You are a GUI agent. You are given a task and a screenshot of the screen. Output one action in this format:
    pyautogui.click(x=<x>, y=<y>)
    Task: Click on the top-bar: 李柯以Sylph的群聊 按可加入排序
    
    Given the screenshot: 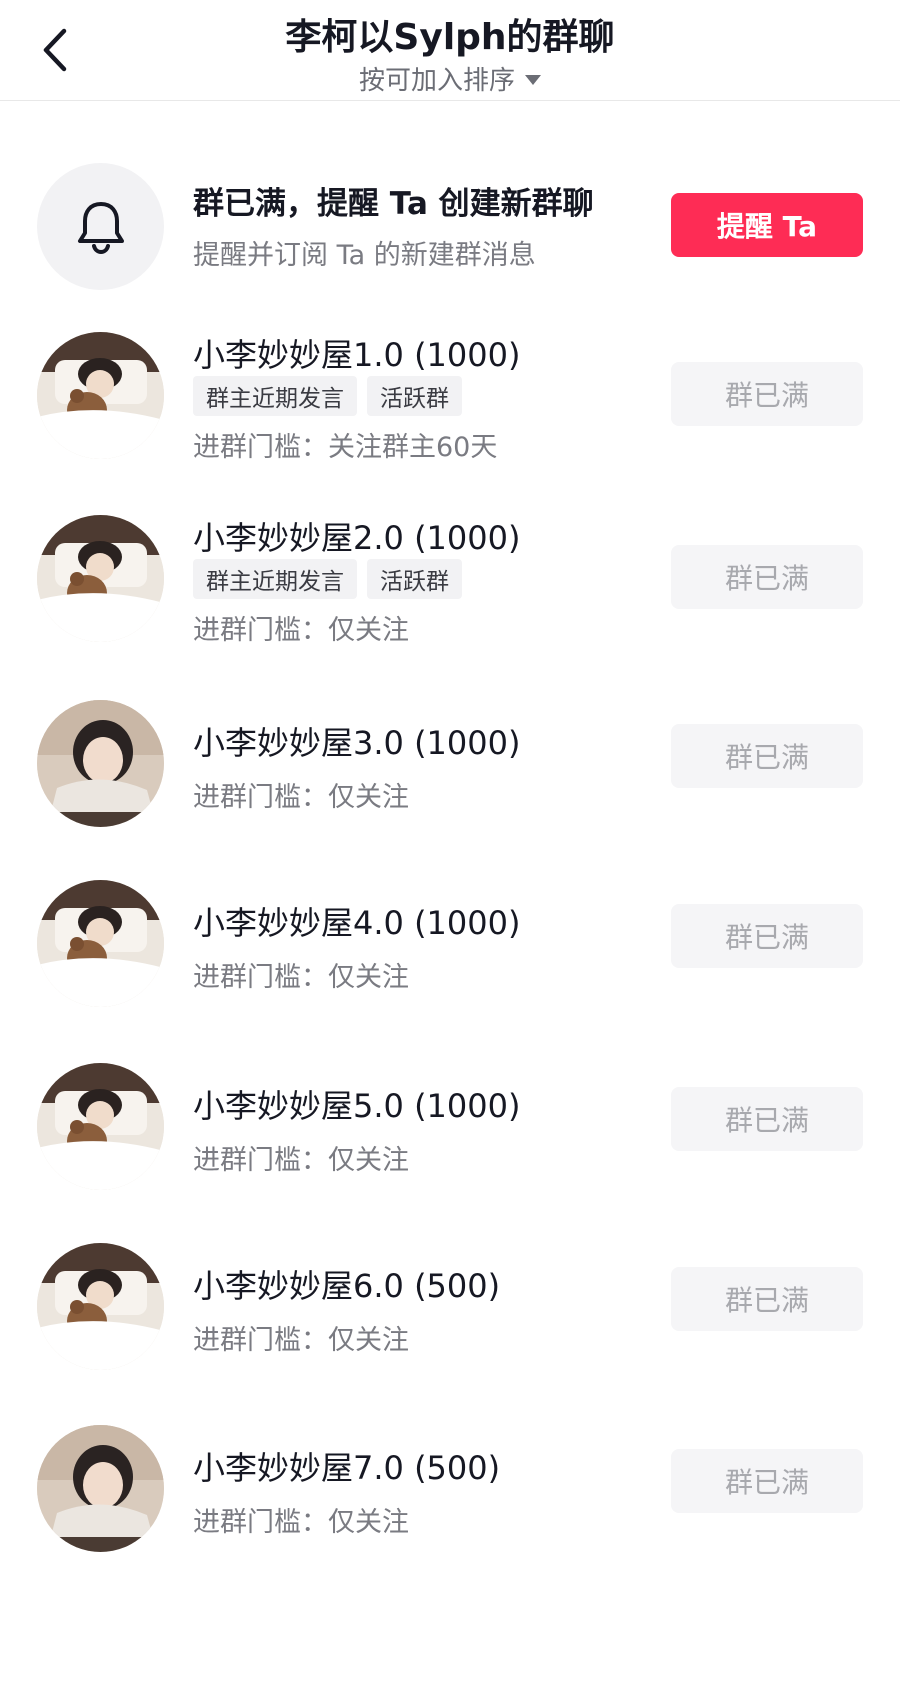 What is the action you would take?
    pyautogui.click(x=450, y=50)
    